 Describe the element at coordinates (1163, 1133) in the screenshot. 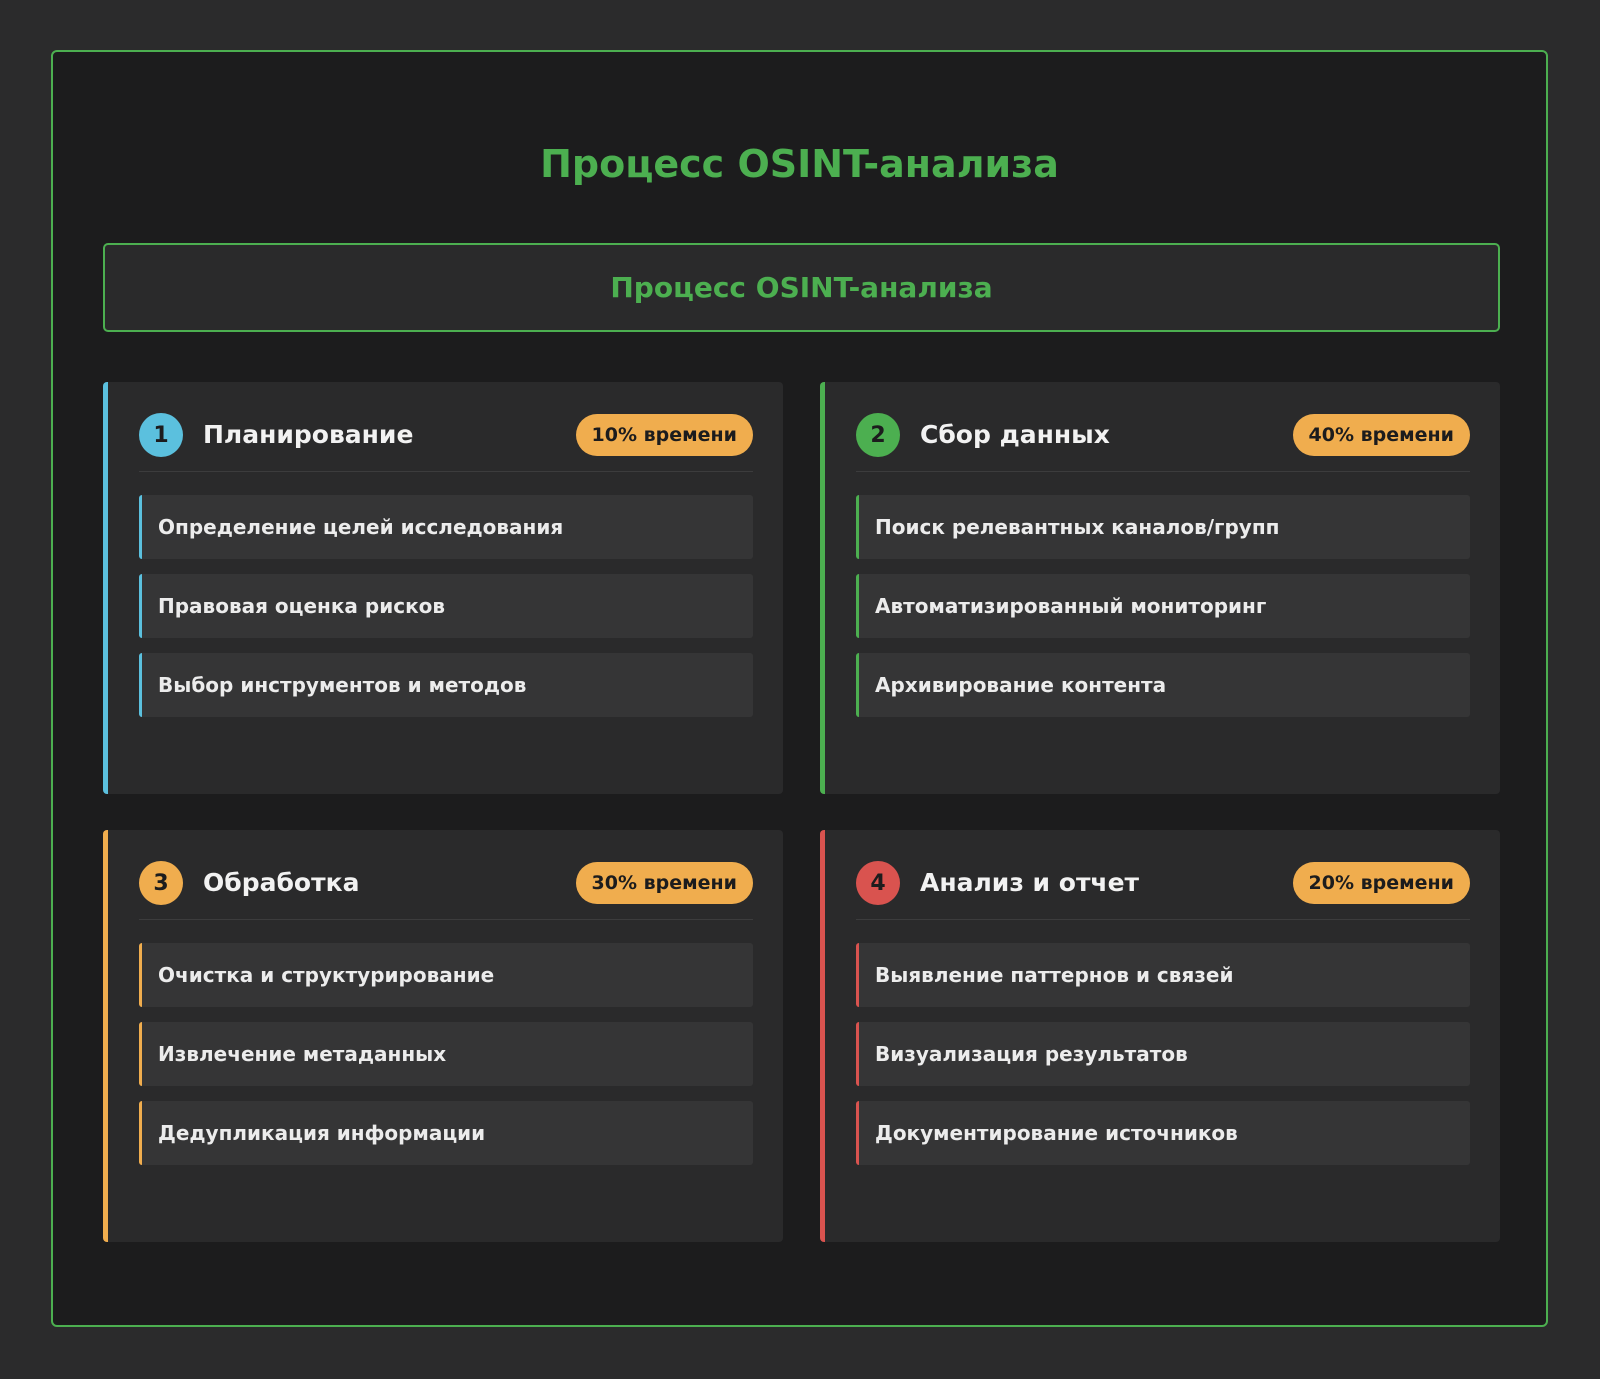

I see `stage-item: Документирование источников` at that location.